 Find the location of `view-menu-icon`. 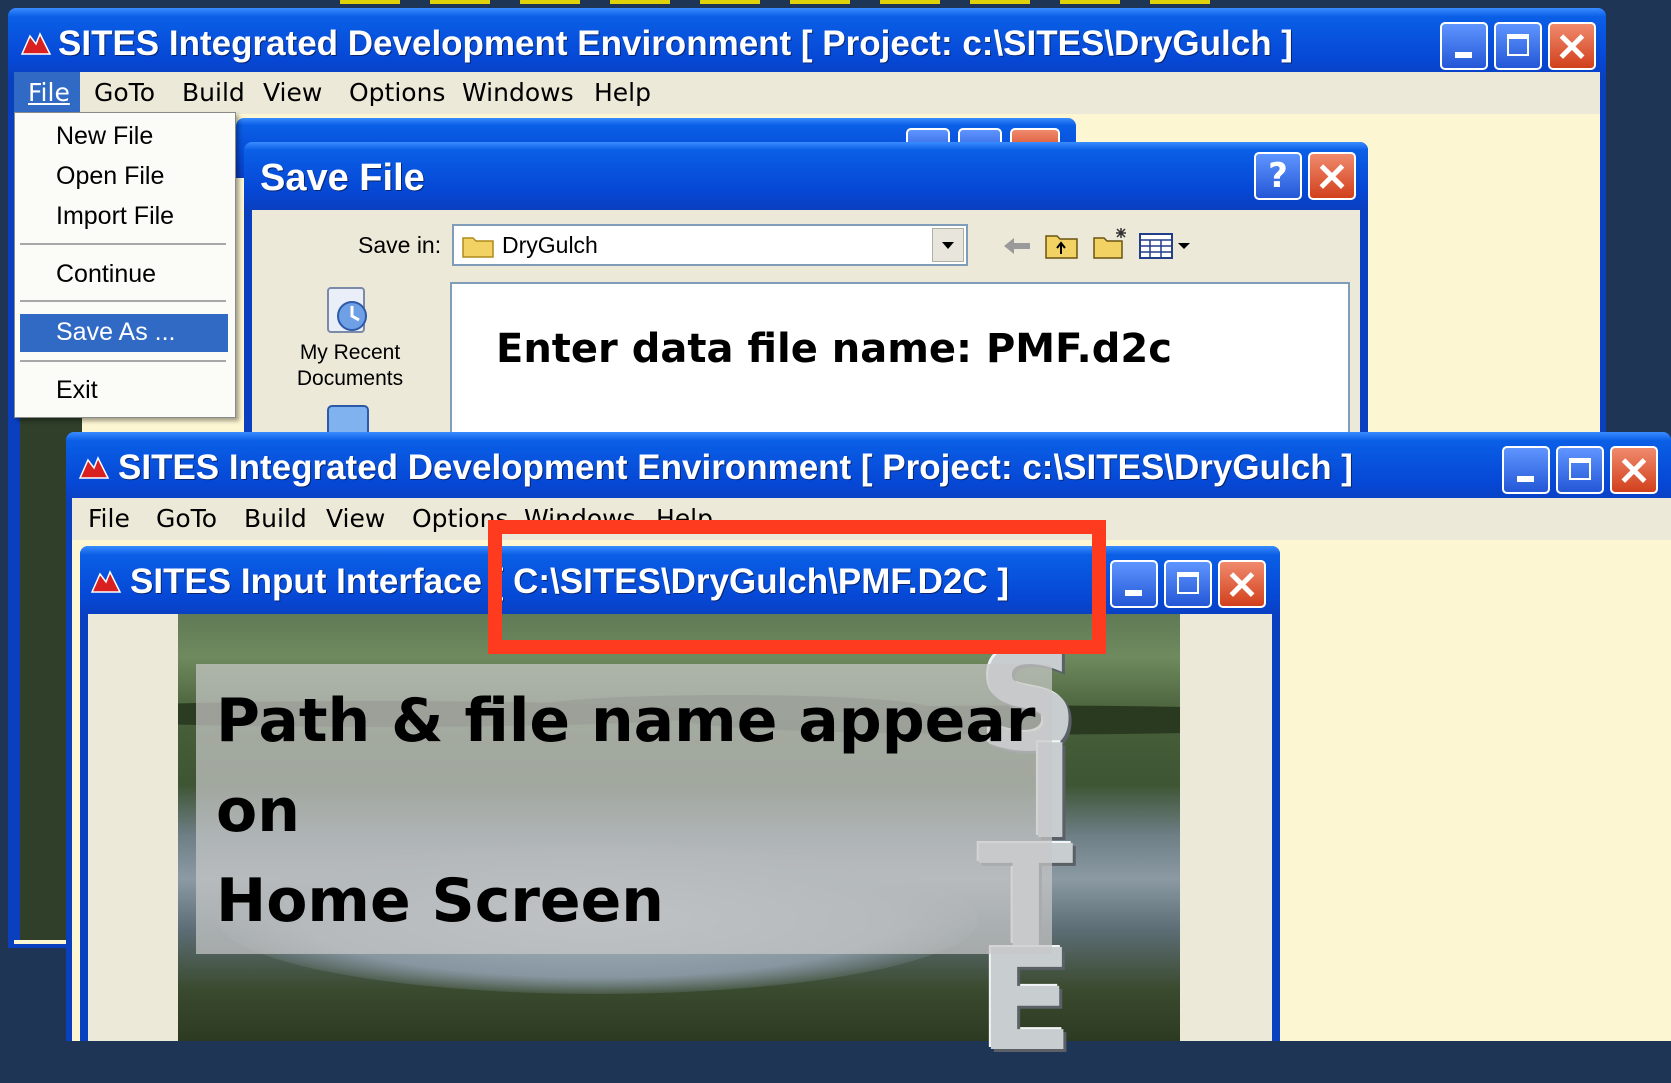

view-menu-icon is located at coordinates (1165, 246).